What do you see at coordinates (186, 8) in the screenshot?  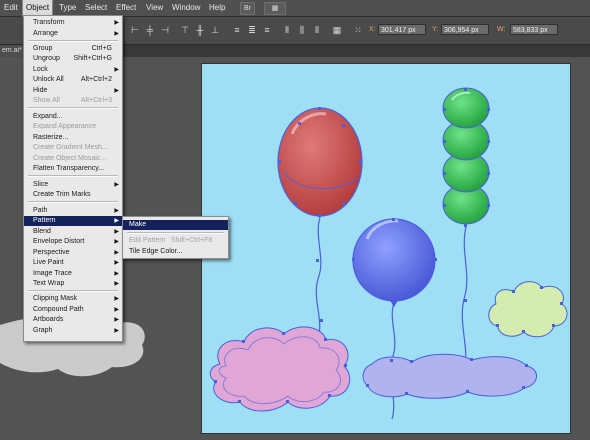 I see `menu-window: Window` at bounding box center [186, 8].